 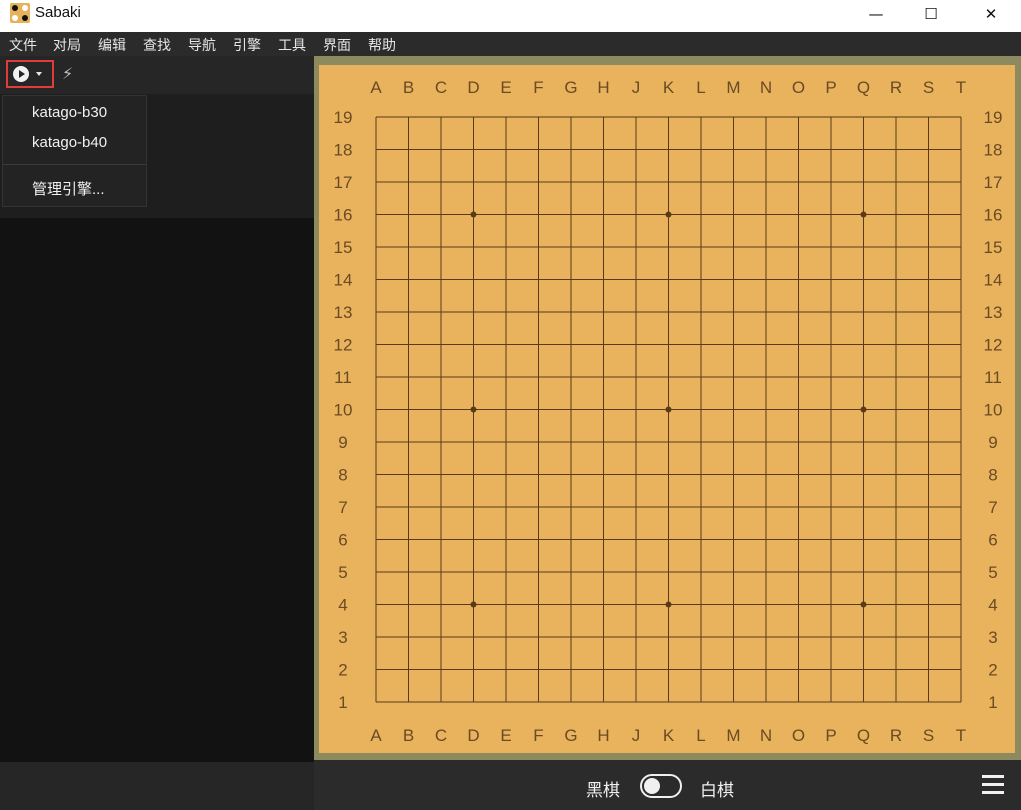 What do you see at coordinates (67, 45) in the screenshot?
I see `menu-game: 对局` at bounding box center [67, 45].